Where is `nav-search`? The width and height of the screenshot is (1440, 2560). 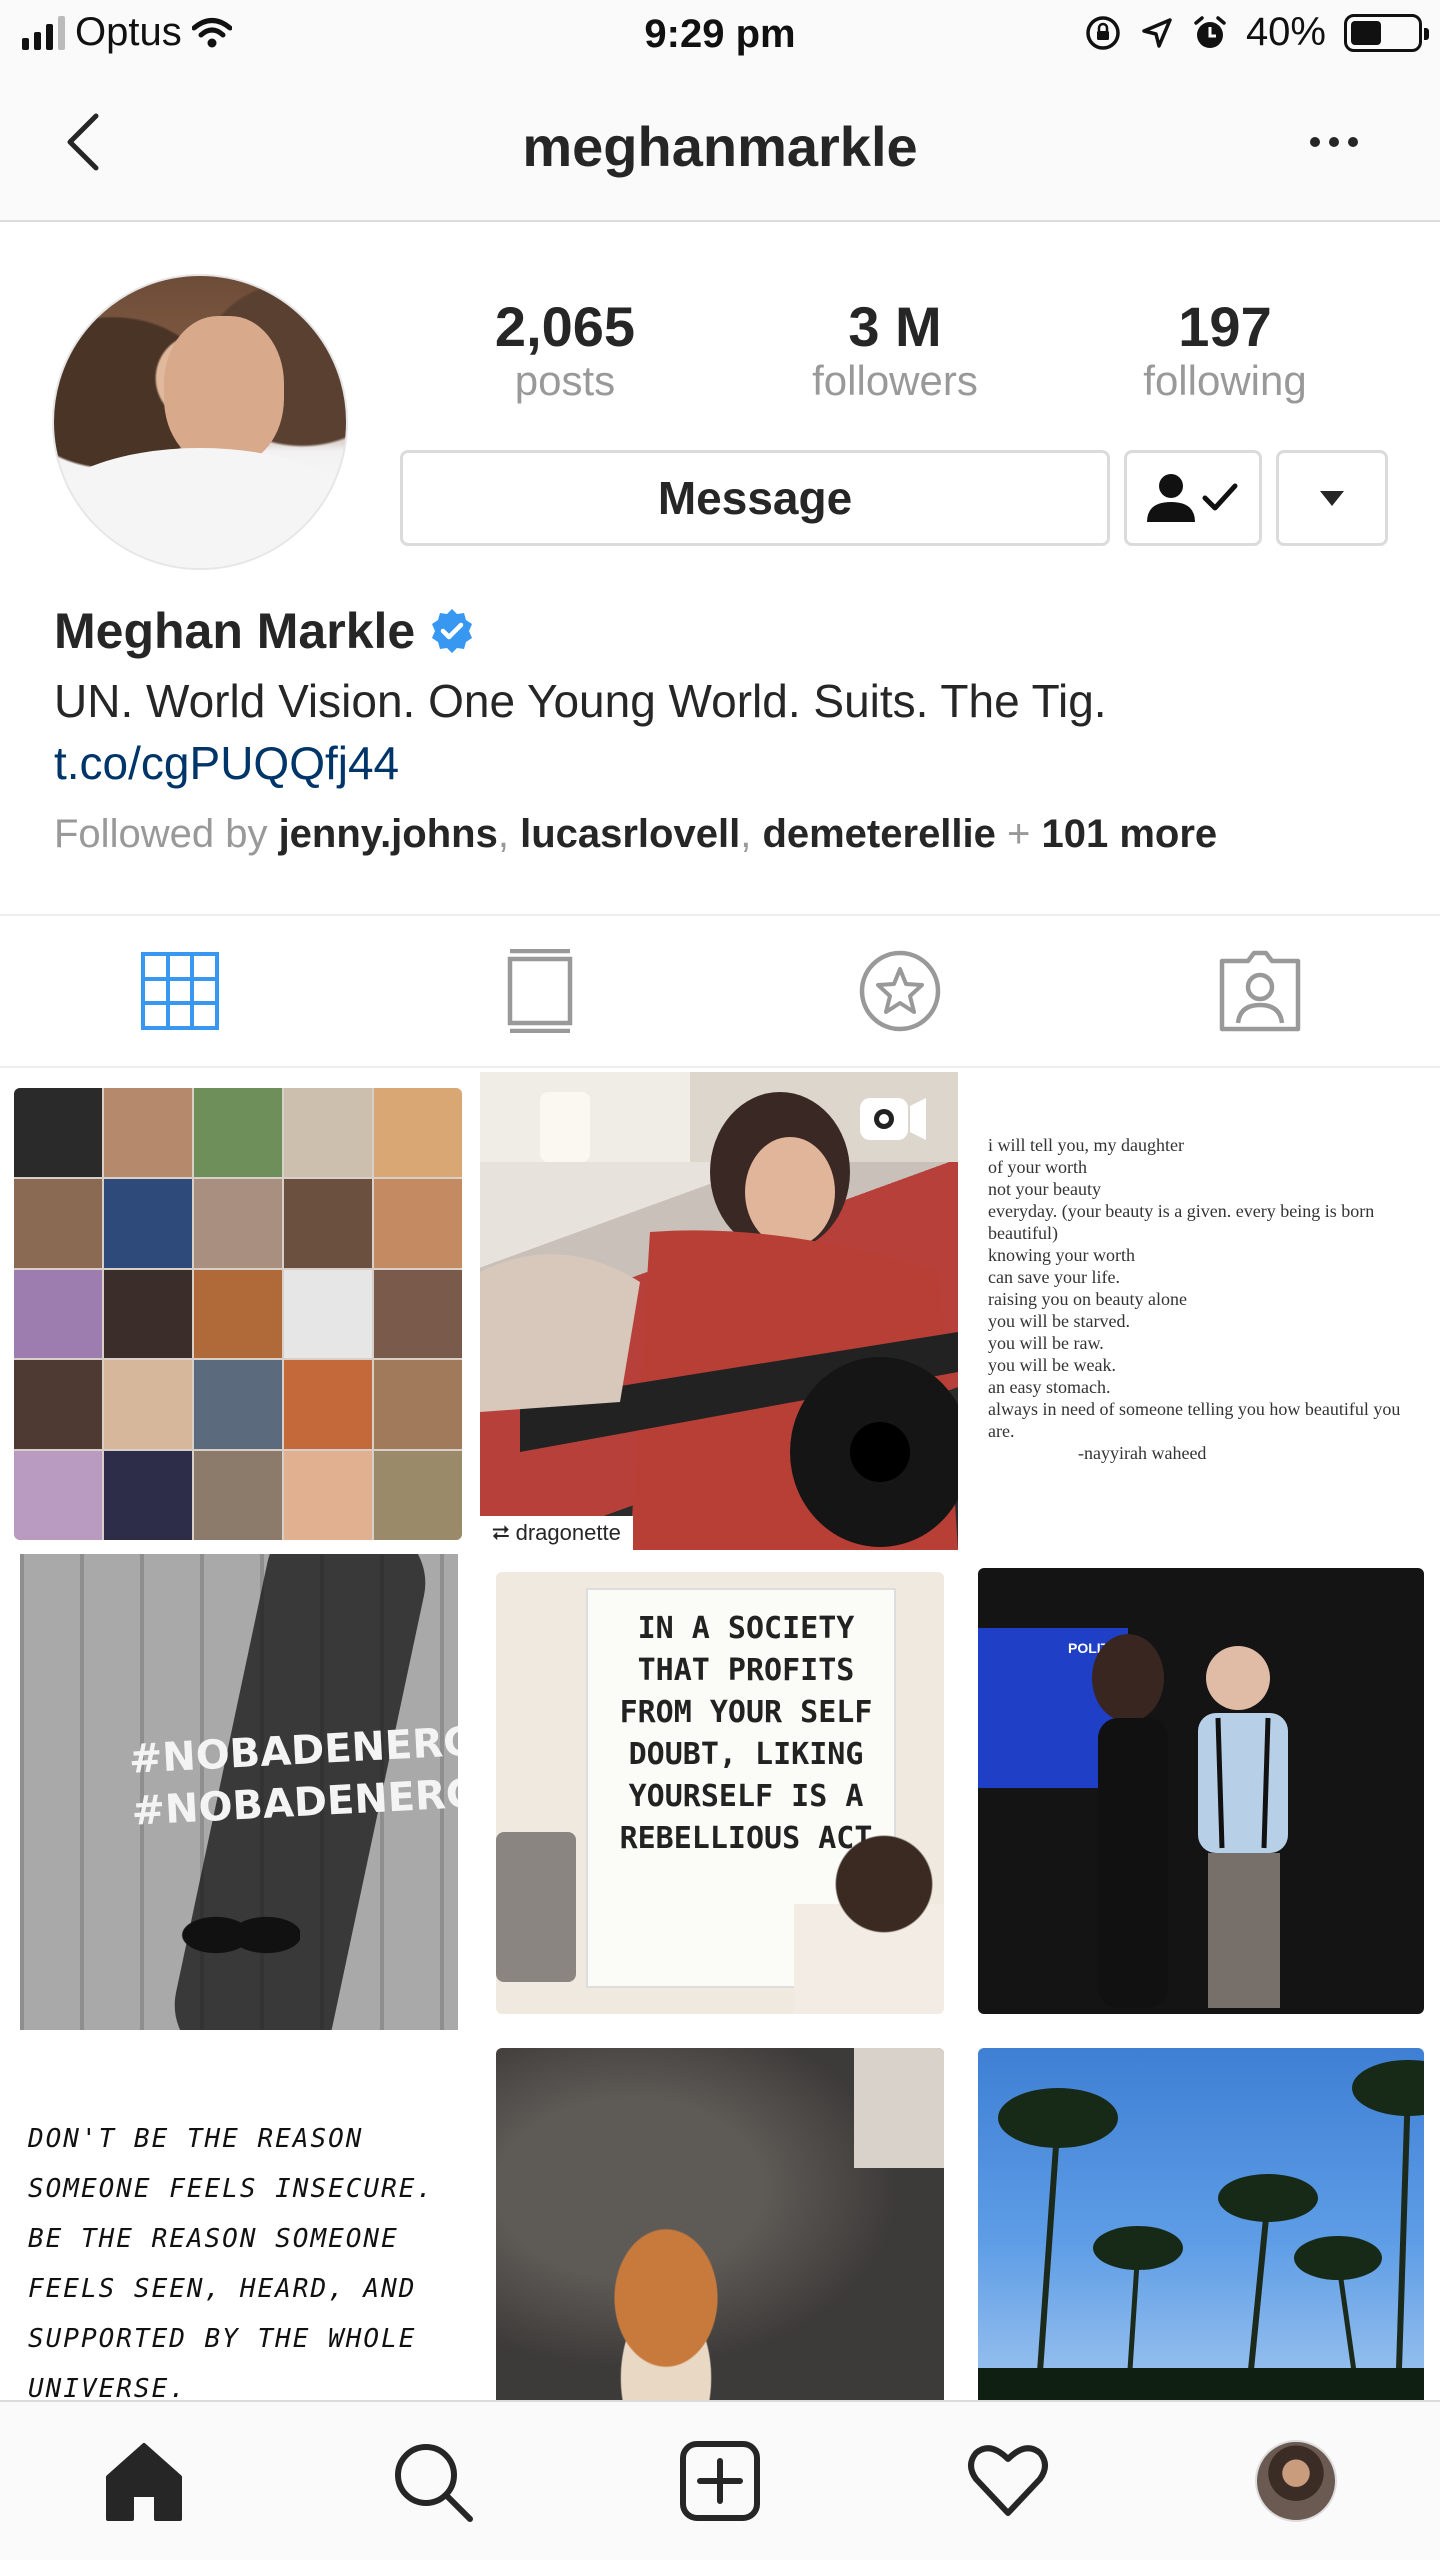 nav-search is located at coordinates (432, 2481).